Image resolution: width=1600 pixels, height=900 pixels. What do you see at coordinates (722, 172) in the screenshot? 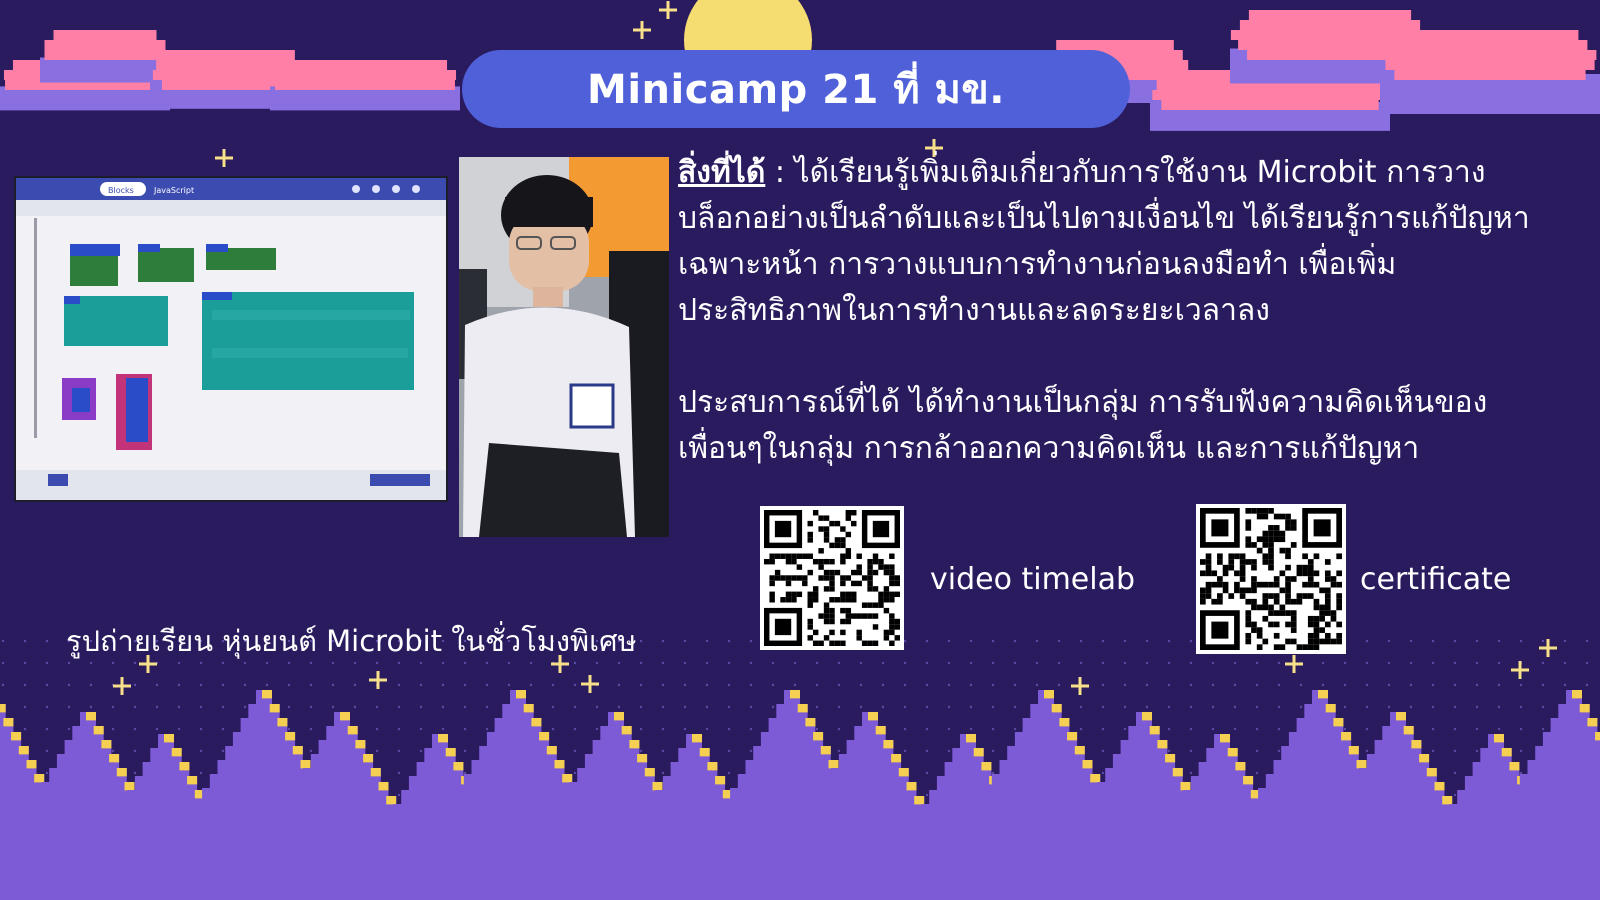
I see `learned-heading: สิ่งที่ได้` at bounding box center [722, 172].